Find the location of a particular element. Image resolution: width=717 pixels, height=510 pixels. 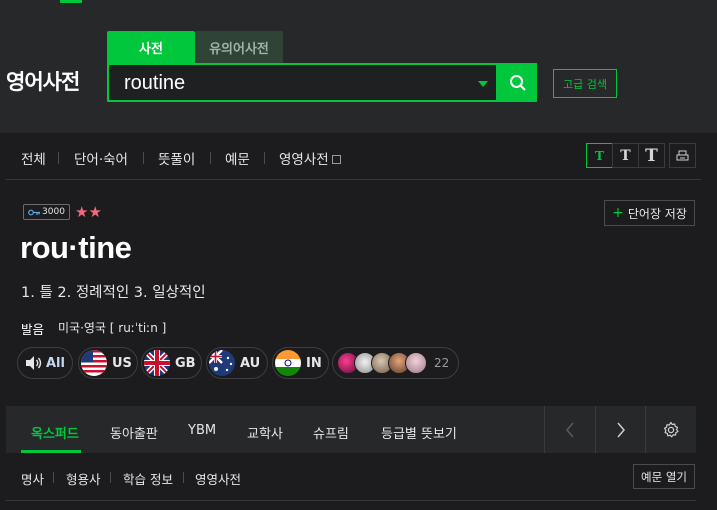

chevron-down-icon is located at coordinates (483, 84).